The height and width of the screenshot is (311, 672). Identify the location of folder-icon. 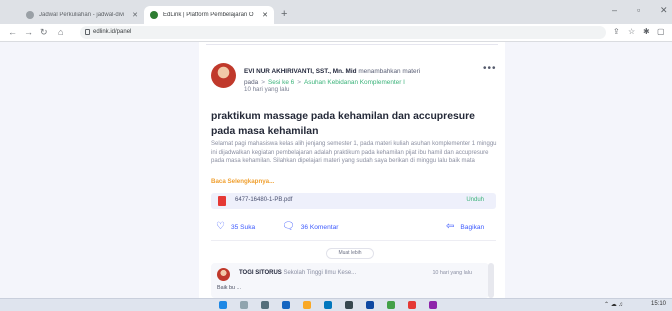
(307, 305).